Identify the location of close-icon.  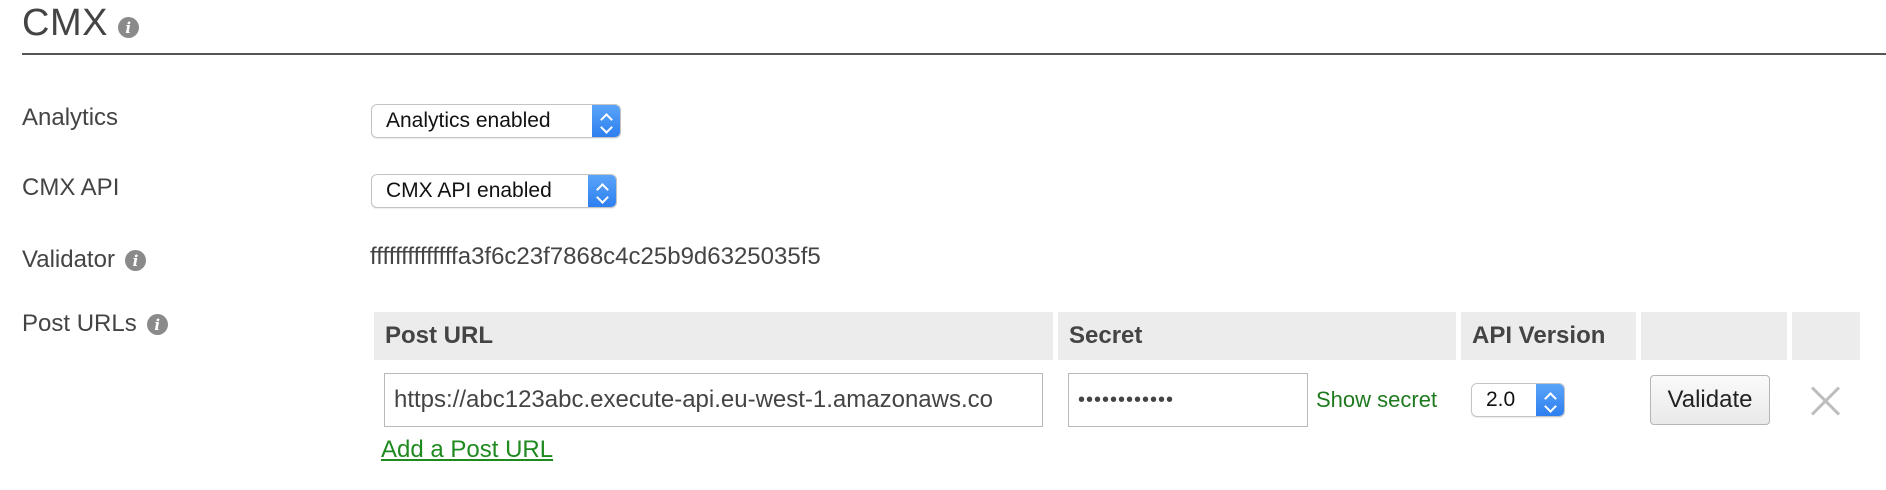
(1825, 400).